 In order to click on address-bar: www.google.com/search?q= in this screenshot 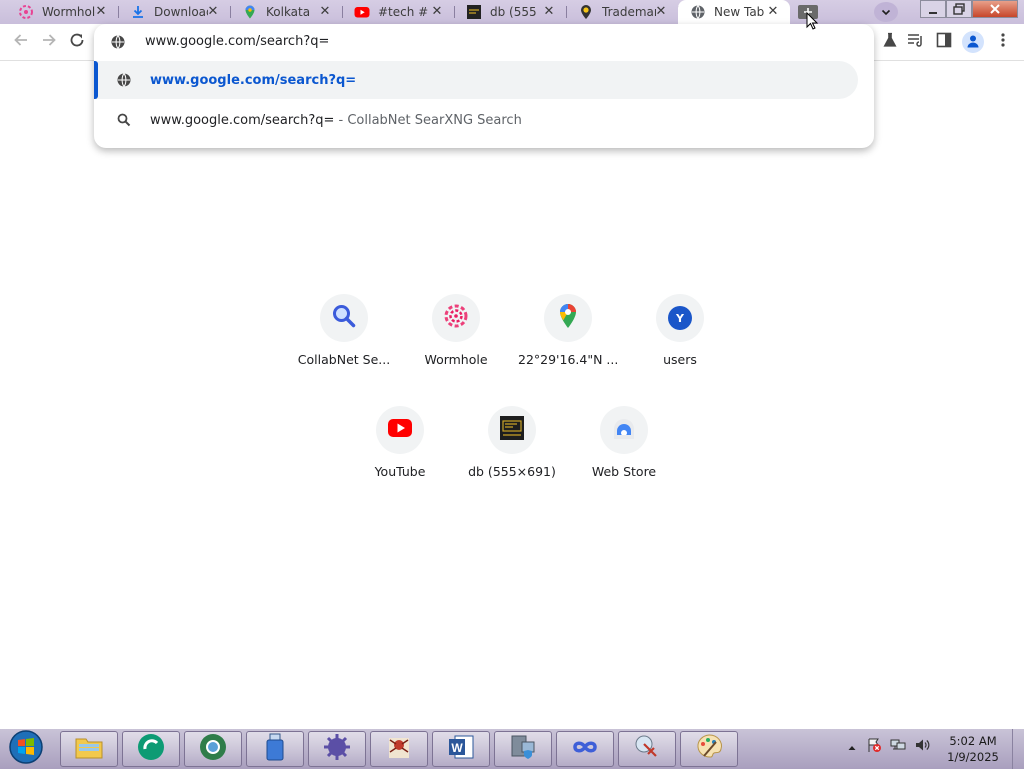, I will do `click(484, 42)`.